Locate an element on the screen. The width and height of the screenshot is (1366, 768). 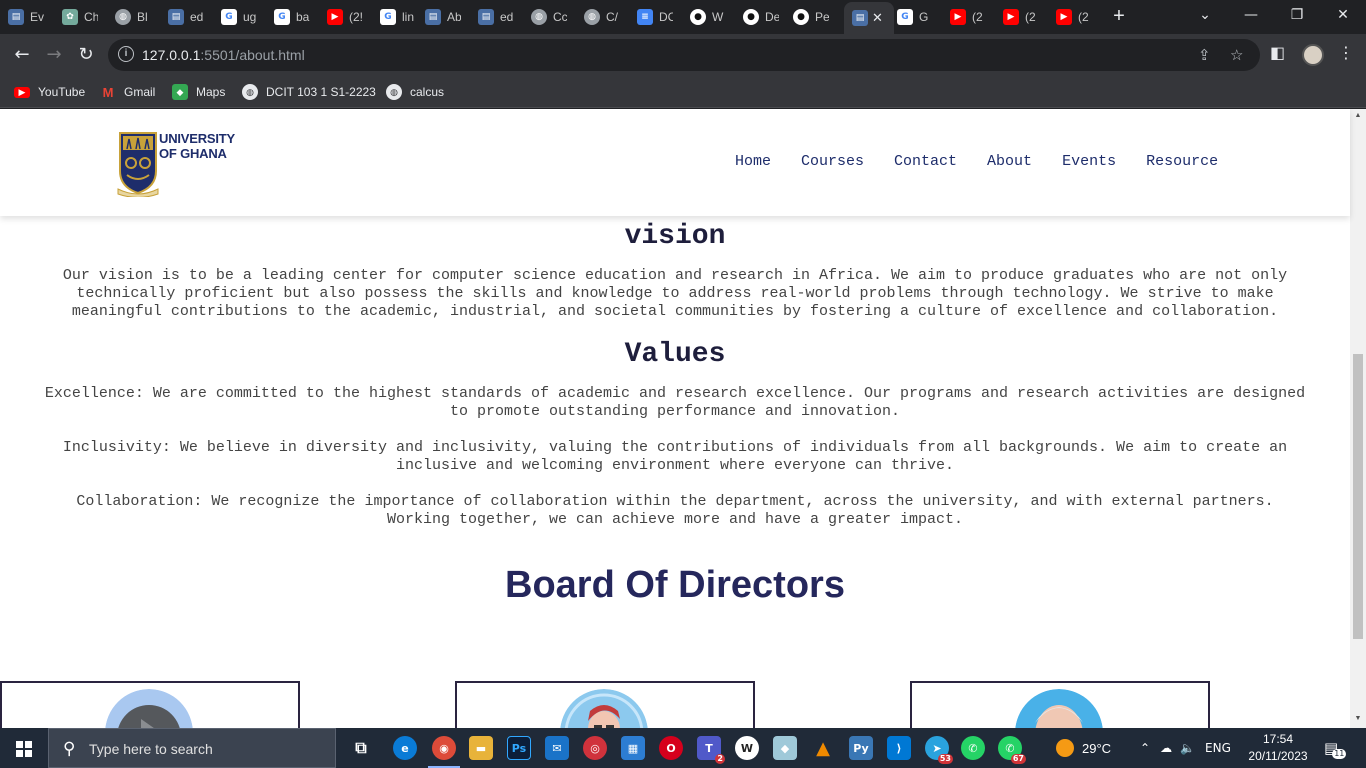
whatsapp-icon: ✆ is located at coordinates (973, 748).